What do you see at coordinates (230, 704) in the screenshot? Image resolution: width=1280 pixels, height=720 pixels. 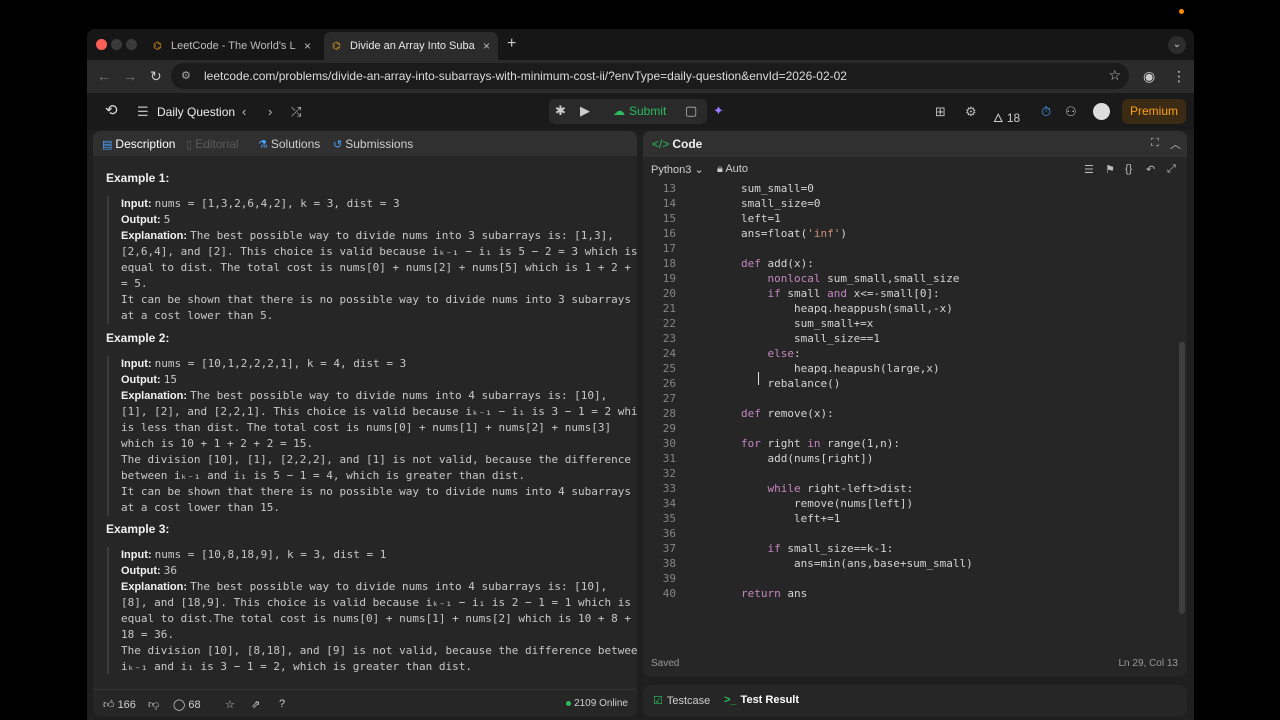 I see `favorite-star-icon: ☆` at bounding box center [230, 704].